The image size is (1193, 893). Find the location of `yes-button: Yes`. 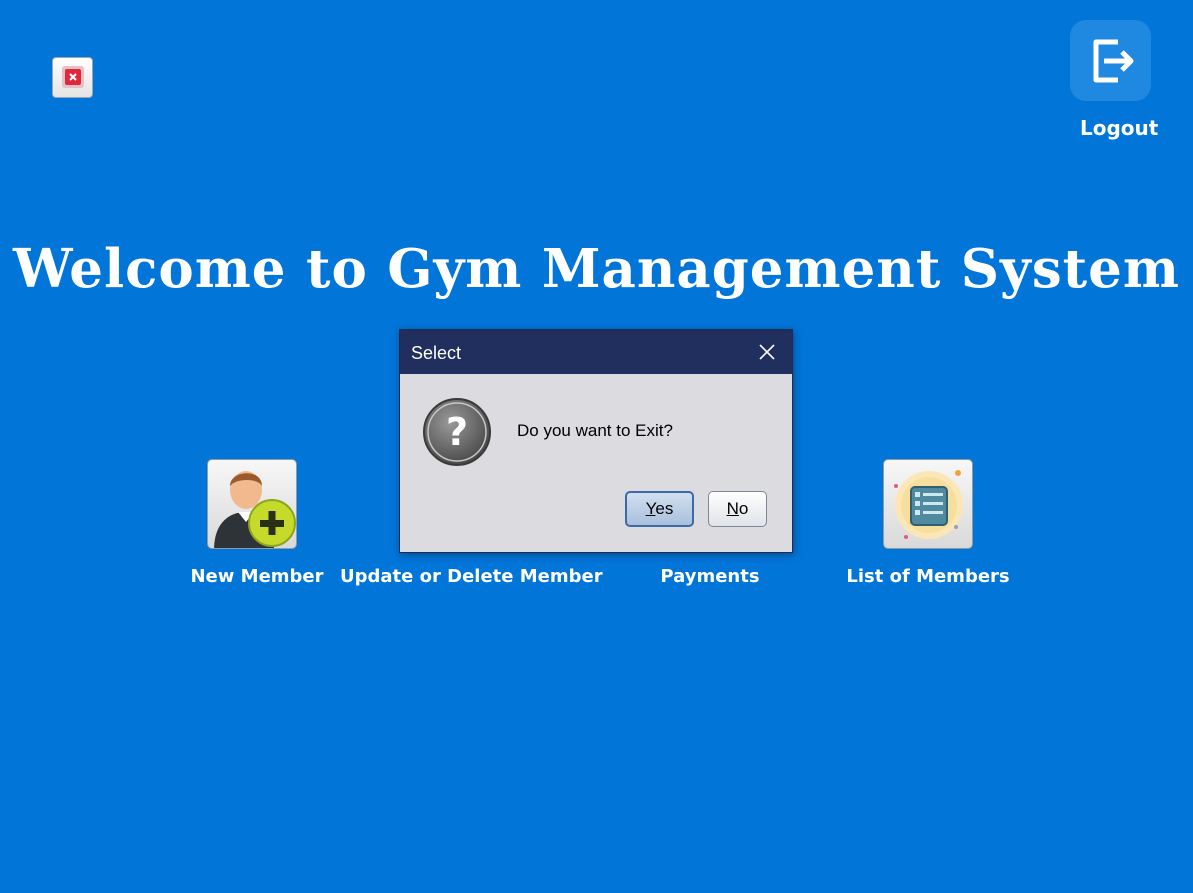

yes-button: Yes is located at coordinates (659, 509).